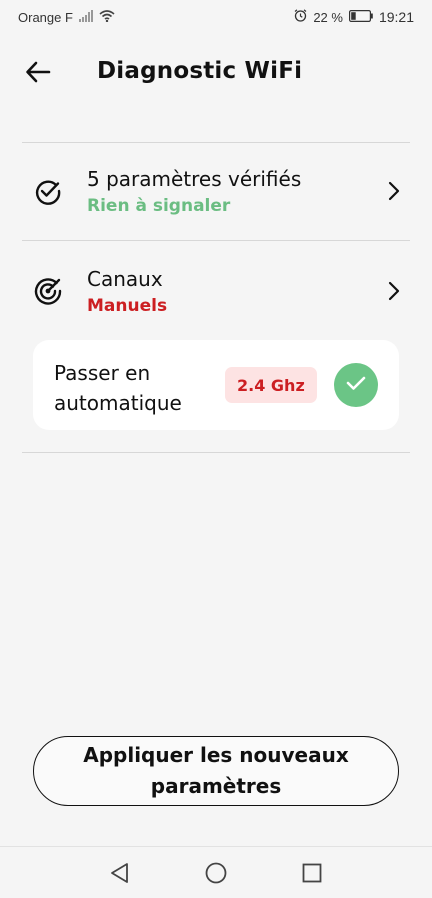  Describe the element at coordinates (216, 17) in the screenshot. I see `status-bar: Orange F 22 % 19:21` at that location.